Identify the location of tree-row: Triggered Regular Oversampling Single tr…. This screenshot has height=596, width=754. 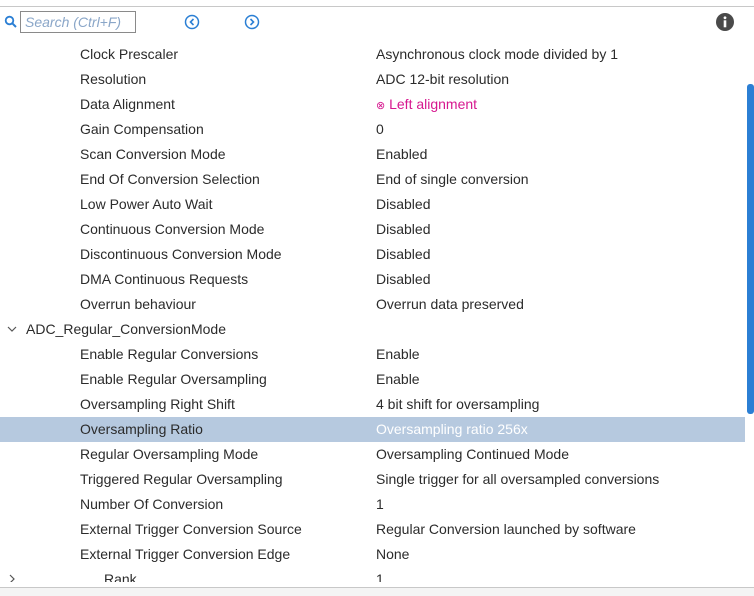
(372, 479).